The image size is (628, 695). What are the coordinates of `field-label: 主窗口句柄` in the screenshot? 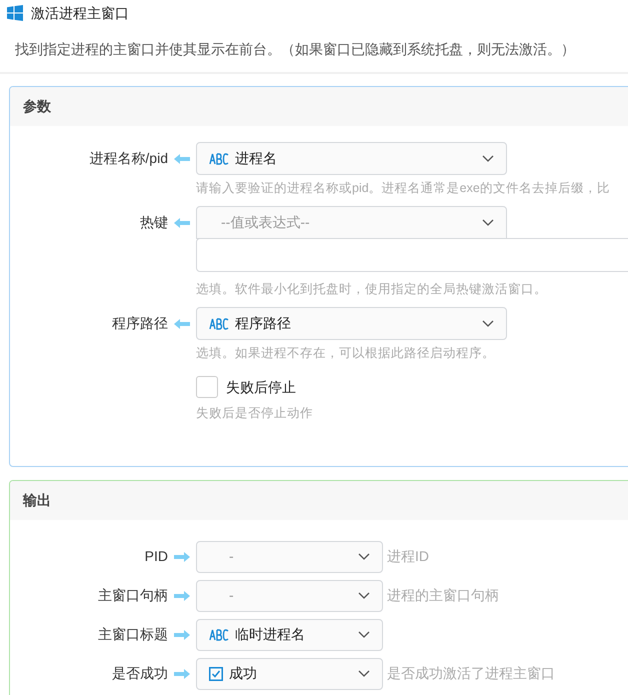 It's located at (133, 595).